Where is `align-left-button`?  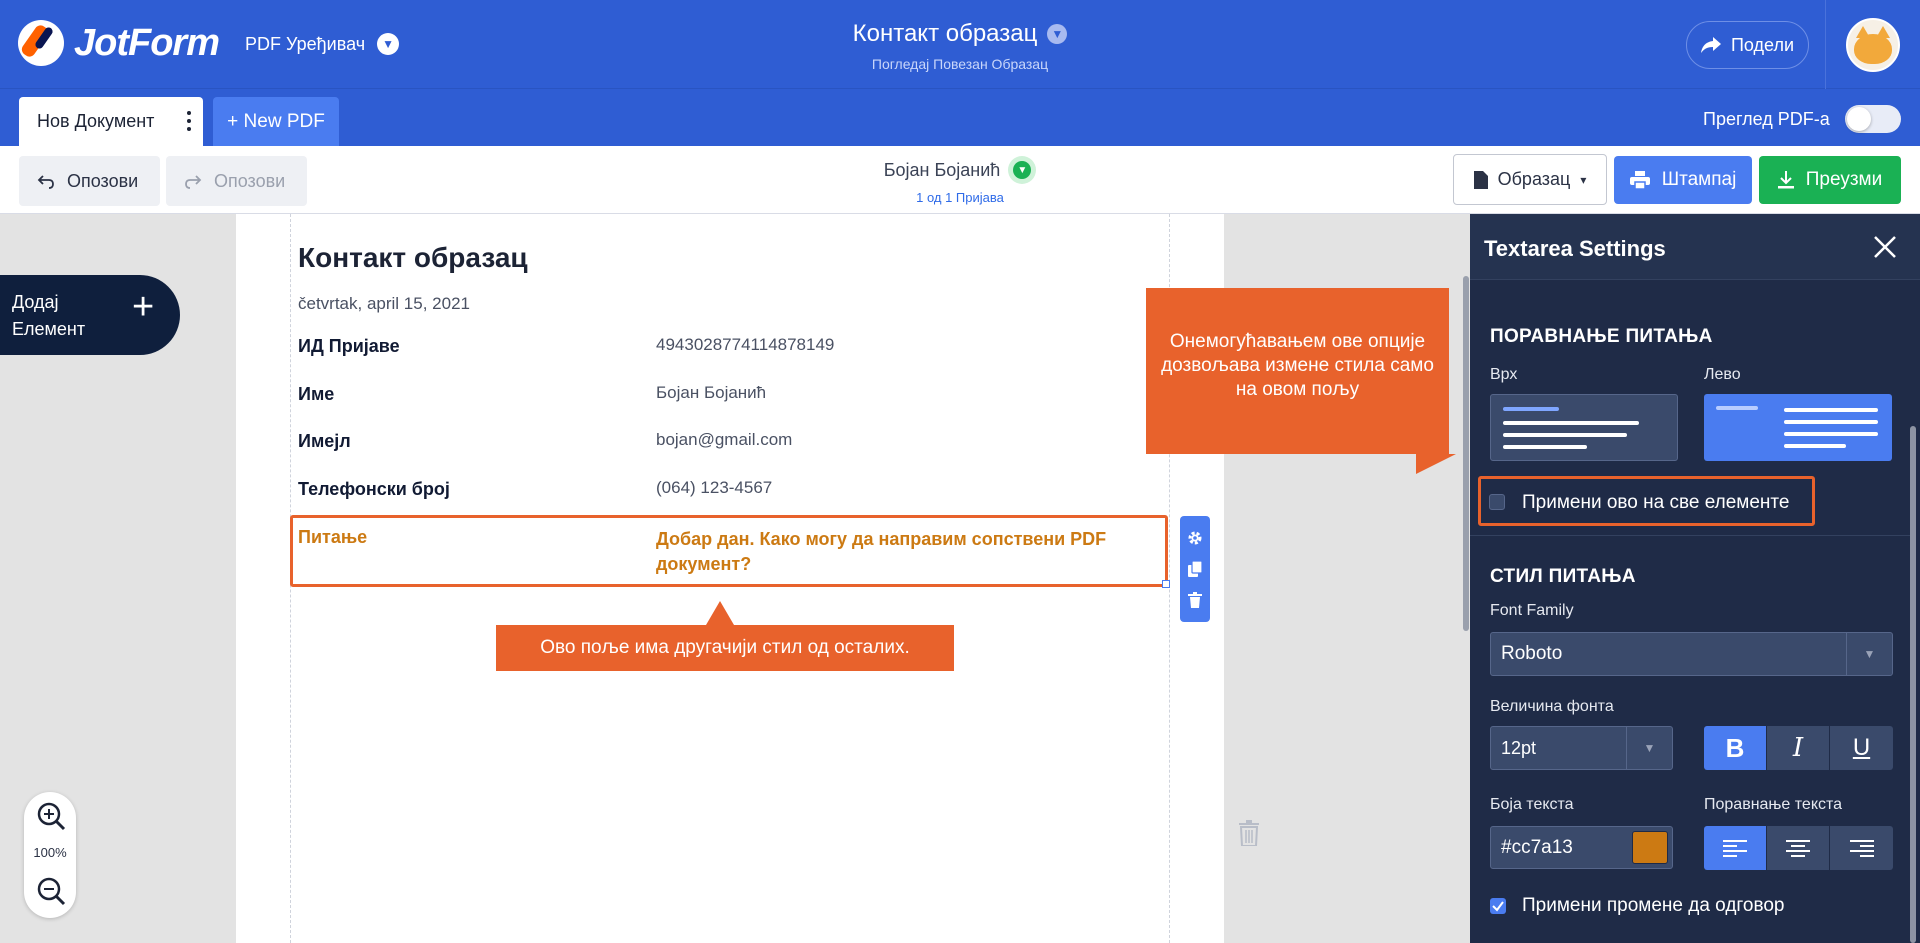
align-left-button is located at coordinates (1735, 848).